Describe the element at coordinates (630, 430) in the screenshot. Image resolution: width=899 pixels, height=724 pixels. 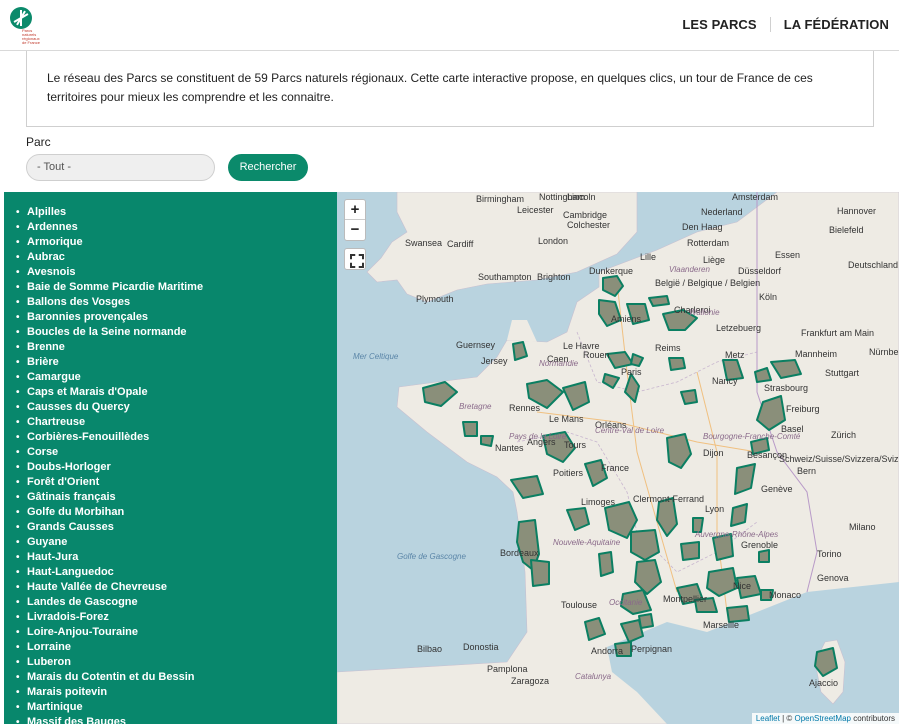
I see `map-label-centre-val: Centre-Val de Loire` at that location.